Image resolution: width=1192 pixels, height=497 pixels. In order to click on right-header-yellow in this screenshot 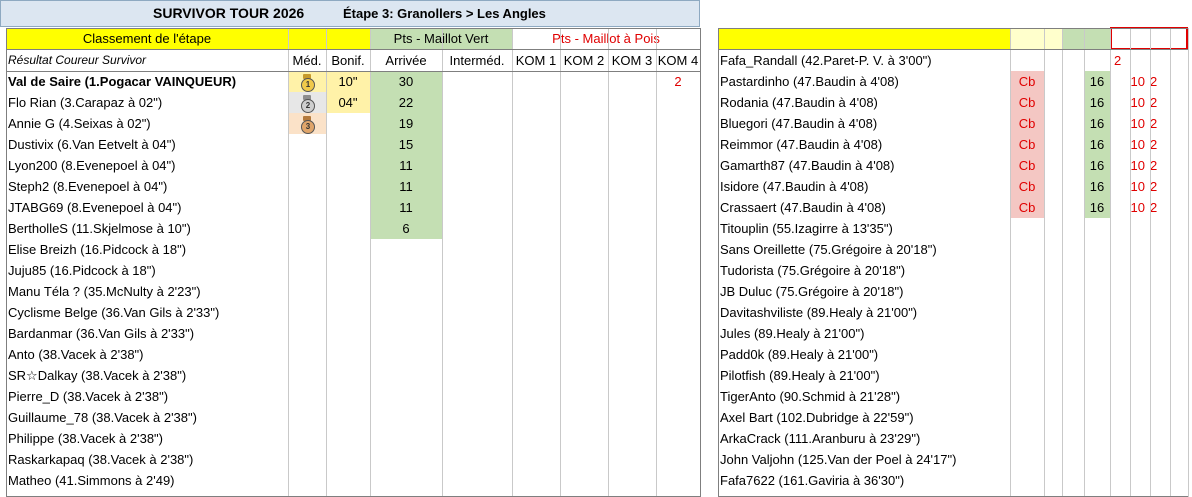, I will do `click(864, 38)`.